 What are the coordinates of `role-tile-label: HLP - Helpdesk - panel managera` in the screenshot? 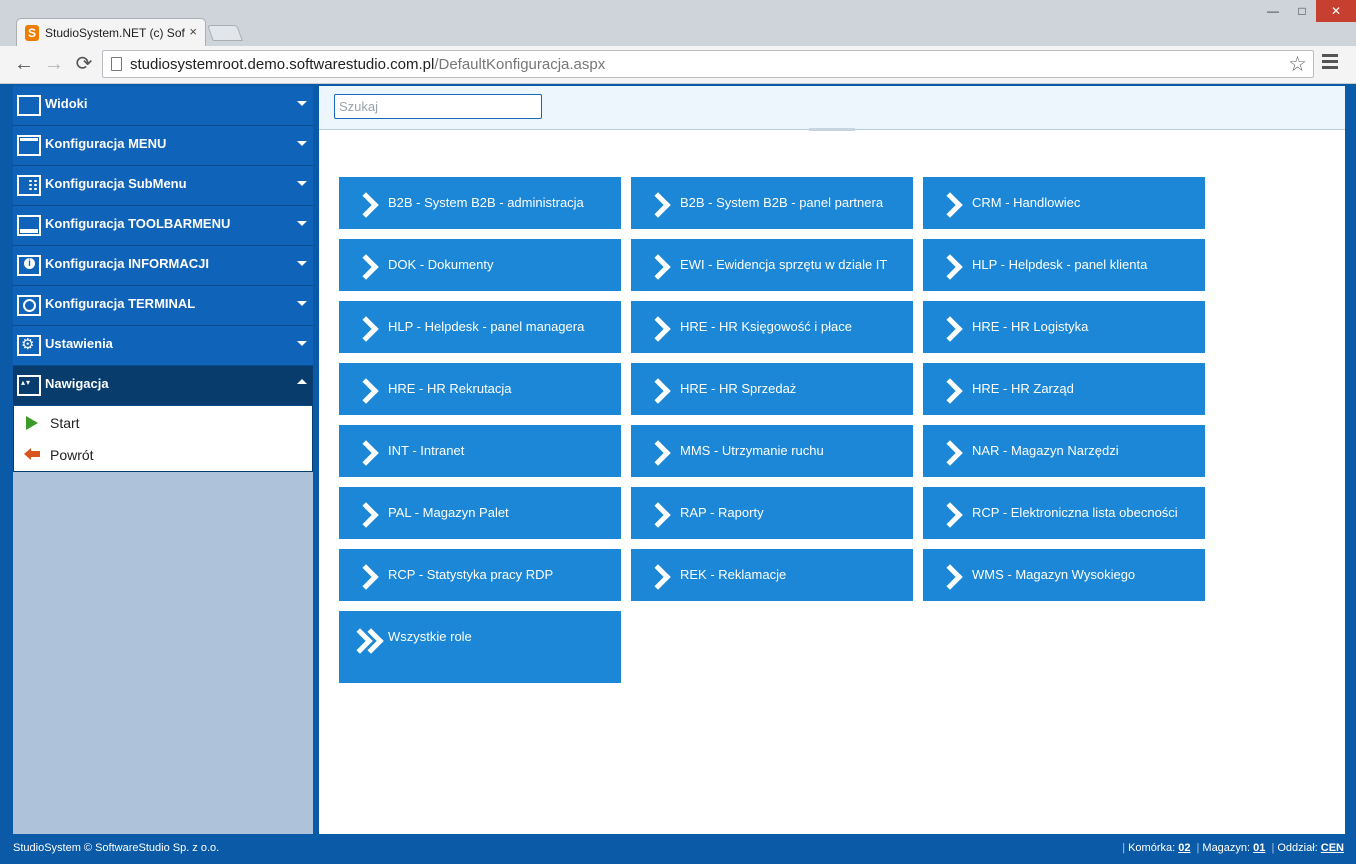 It's located at (486, 326).